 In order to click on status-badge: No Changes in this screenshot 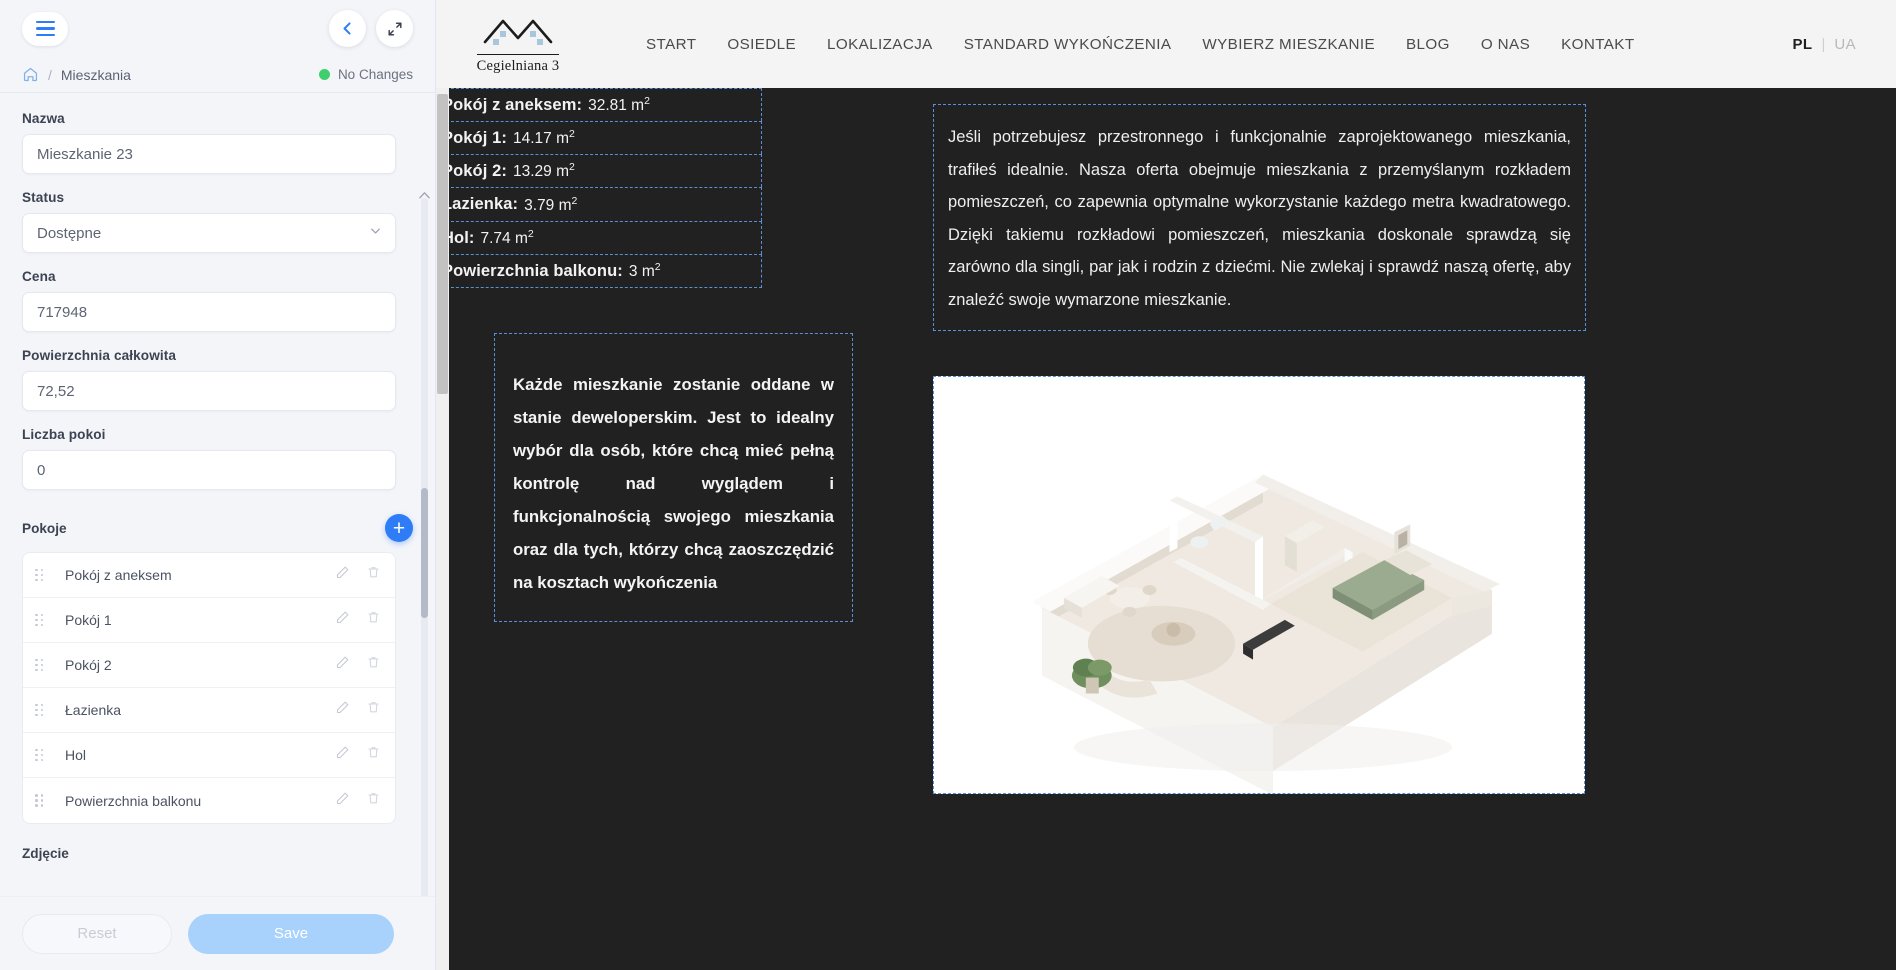, I will do `click(365, 74)`.